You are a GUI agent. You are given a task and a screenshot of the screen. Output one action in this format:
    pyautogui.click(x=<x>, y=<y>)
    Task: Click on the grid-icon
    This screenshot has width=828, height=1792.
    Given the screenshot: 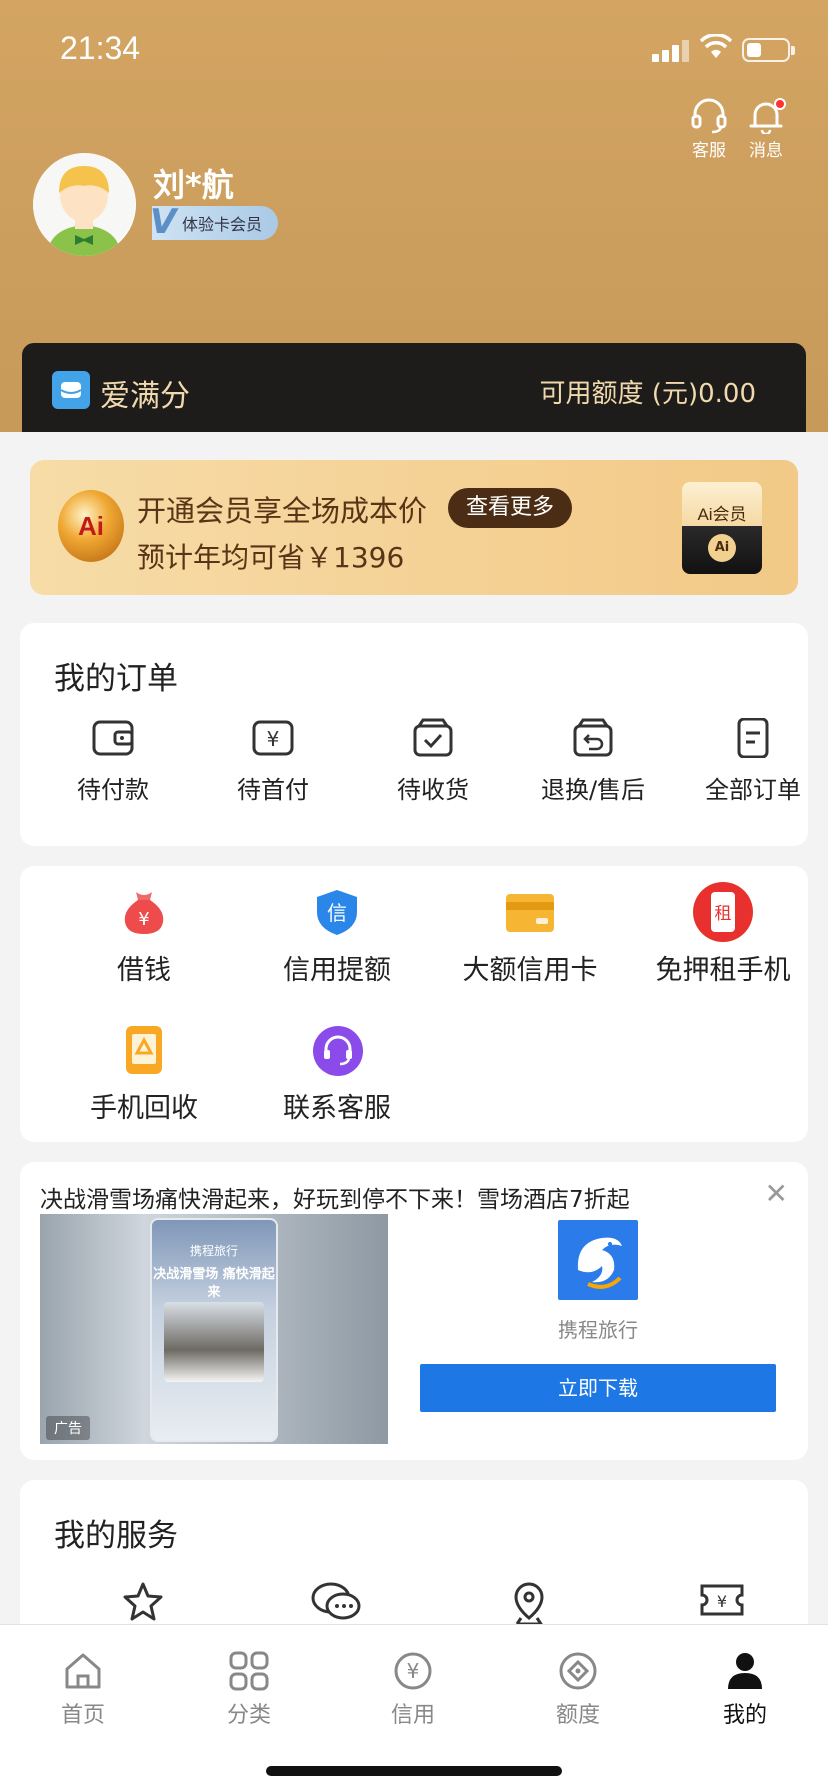 What is the action you would take?
    pyautogui.click(x=249, y=1671)
    